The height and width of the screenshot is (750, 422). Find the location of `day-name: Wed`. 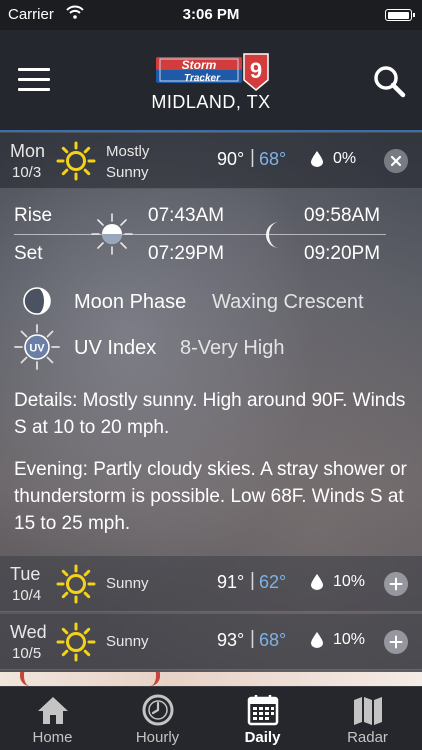

day-name: Wed is located at coordinates (28, 632).